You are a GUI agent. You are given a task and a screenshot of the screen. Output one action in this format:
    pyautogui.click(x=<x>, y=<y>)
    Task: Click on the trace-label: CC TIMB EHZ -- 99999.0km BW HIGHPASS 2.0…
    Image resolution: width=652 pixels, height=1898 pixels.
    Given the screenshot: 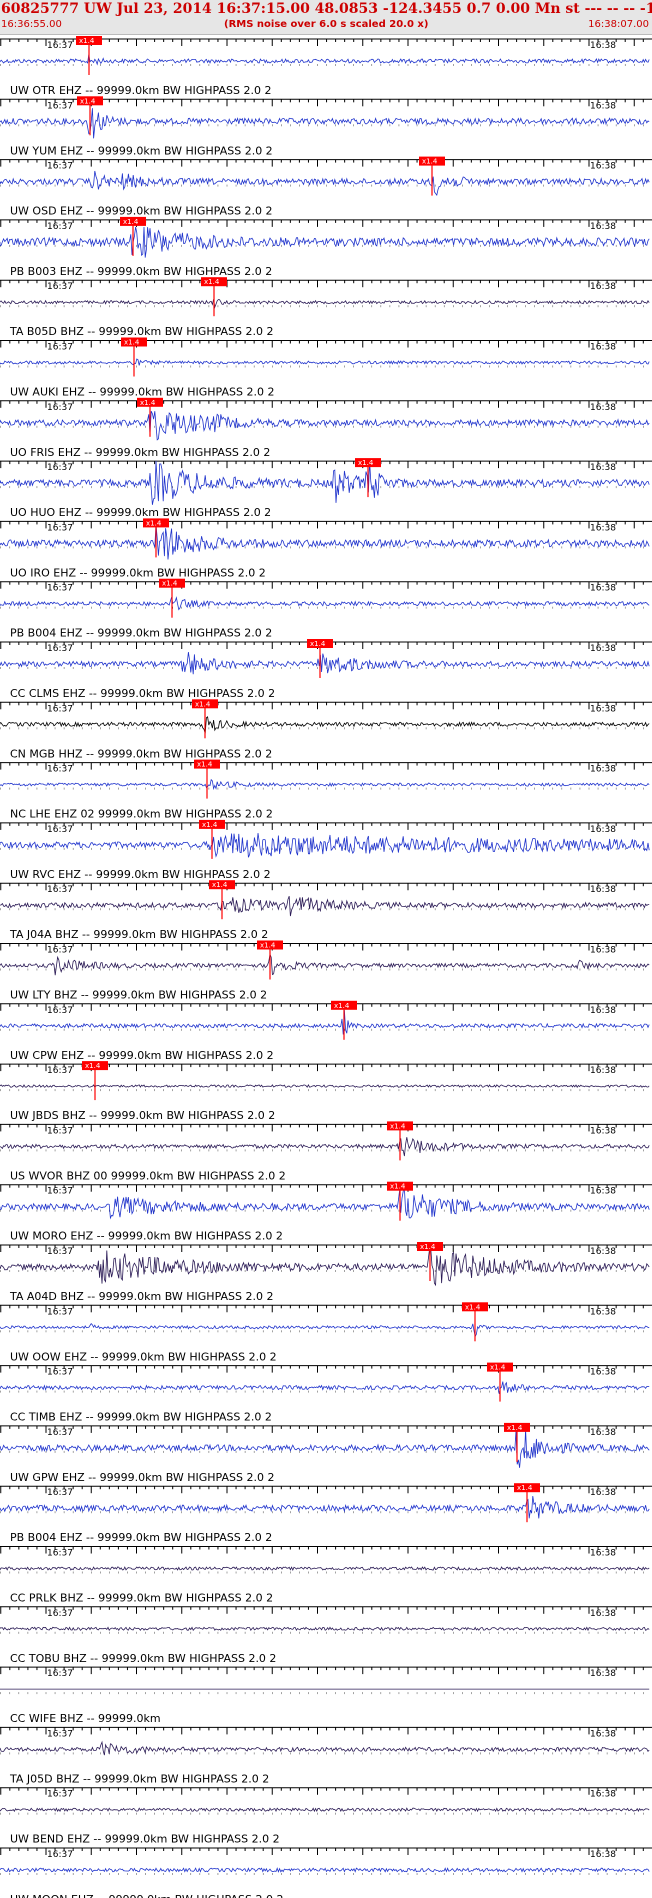 What is the action you would take?
    pyautogui.click(x=141, y=1417)
    